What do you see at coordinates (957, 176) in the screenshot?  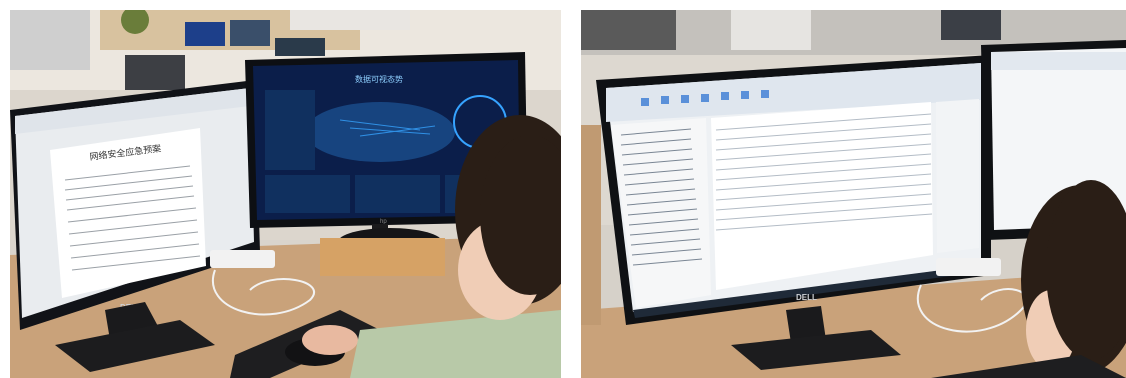 I see `right-properties-panel` at bounding box center [957, 176].